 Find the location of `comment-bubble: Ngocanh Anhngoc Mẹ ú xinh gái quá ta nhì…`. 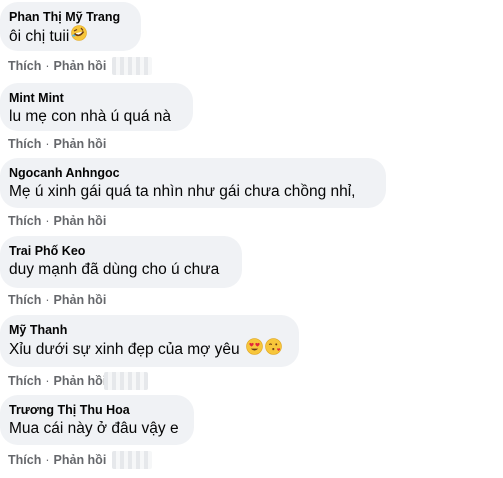

comment-bubble: Ngocanh Anhngoc Mẹ ú xinh gái quá ta nhì… is located at coordinates (193, 183).